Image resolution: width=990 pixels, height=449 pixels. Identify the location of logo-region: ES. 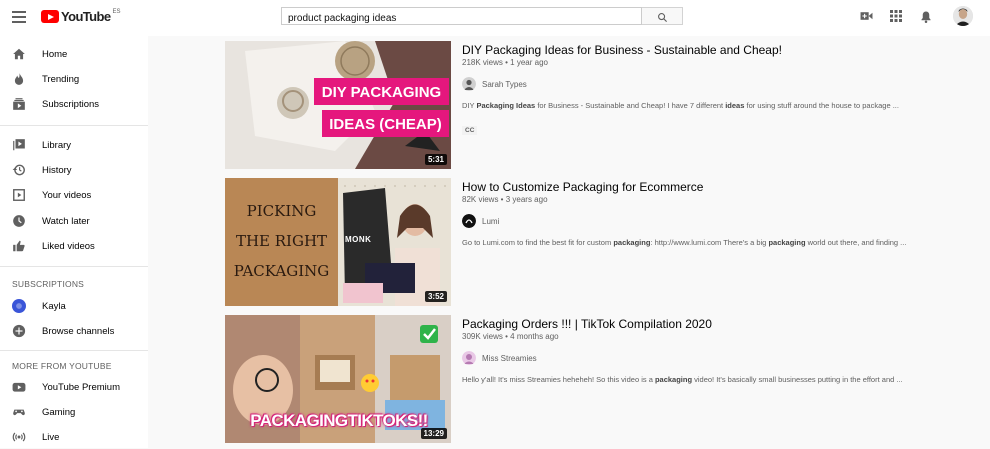
(116, 12).